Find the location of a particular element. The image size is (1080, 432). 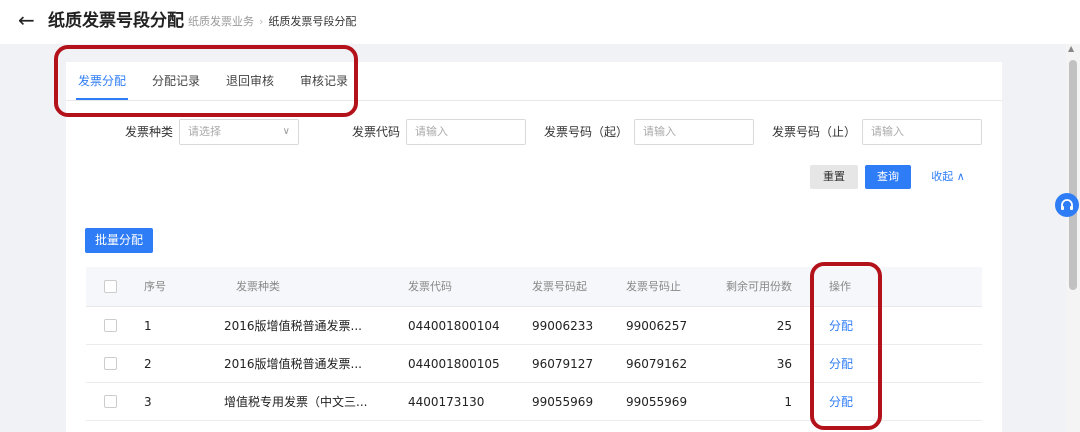

customer-service-button is located at coordinates (1067, 205).